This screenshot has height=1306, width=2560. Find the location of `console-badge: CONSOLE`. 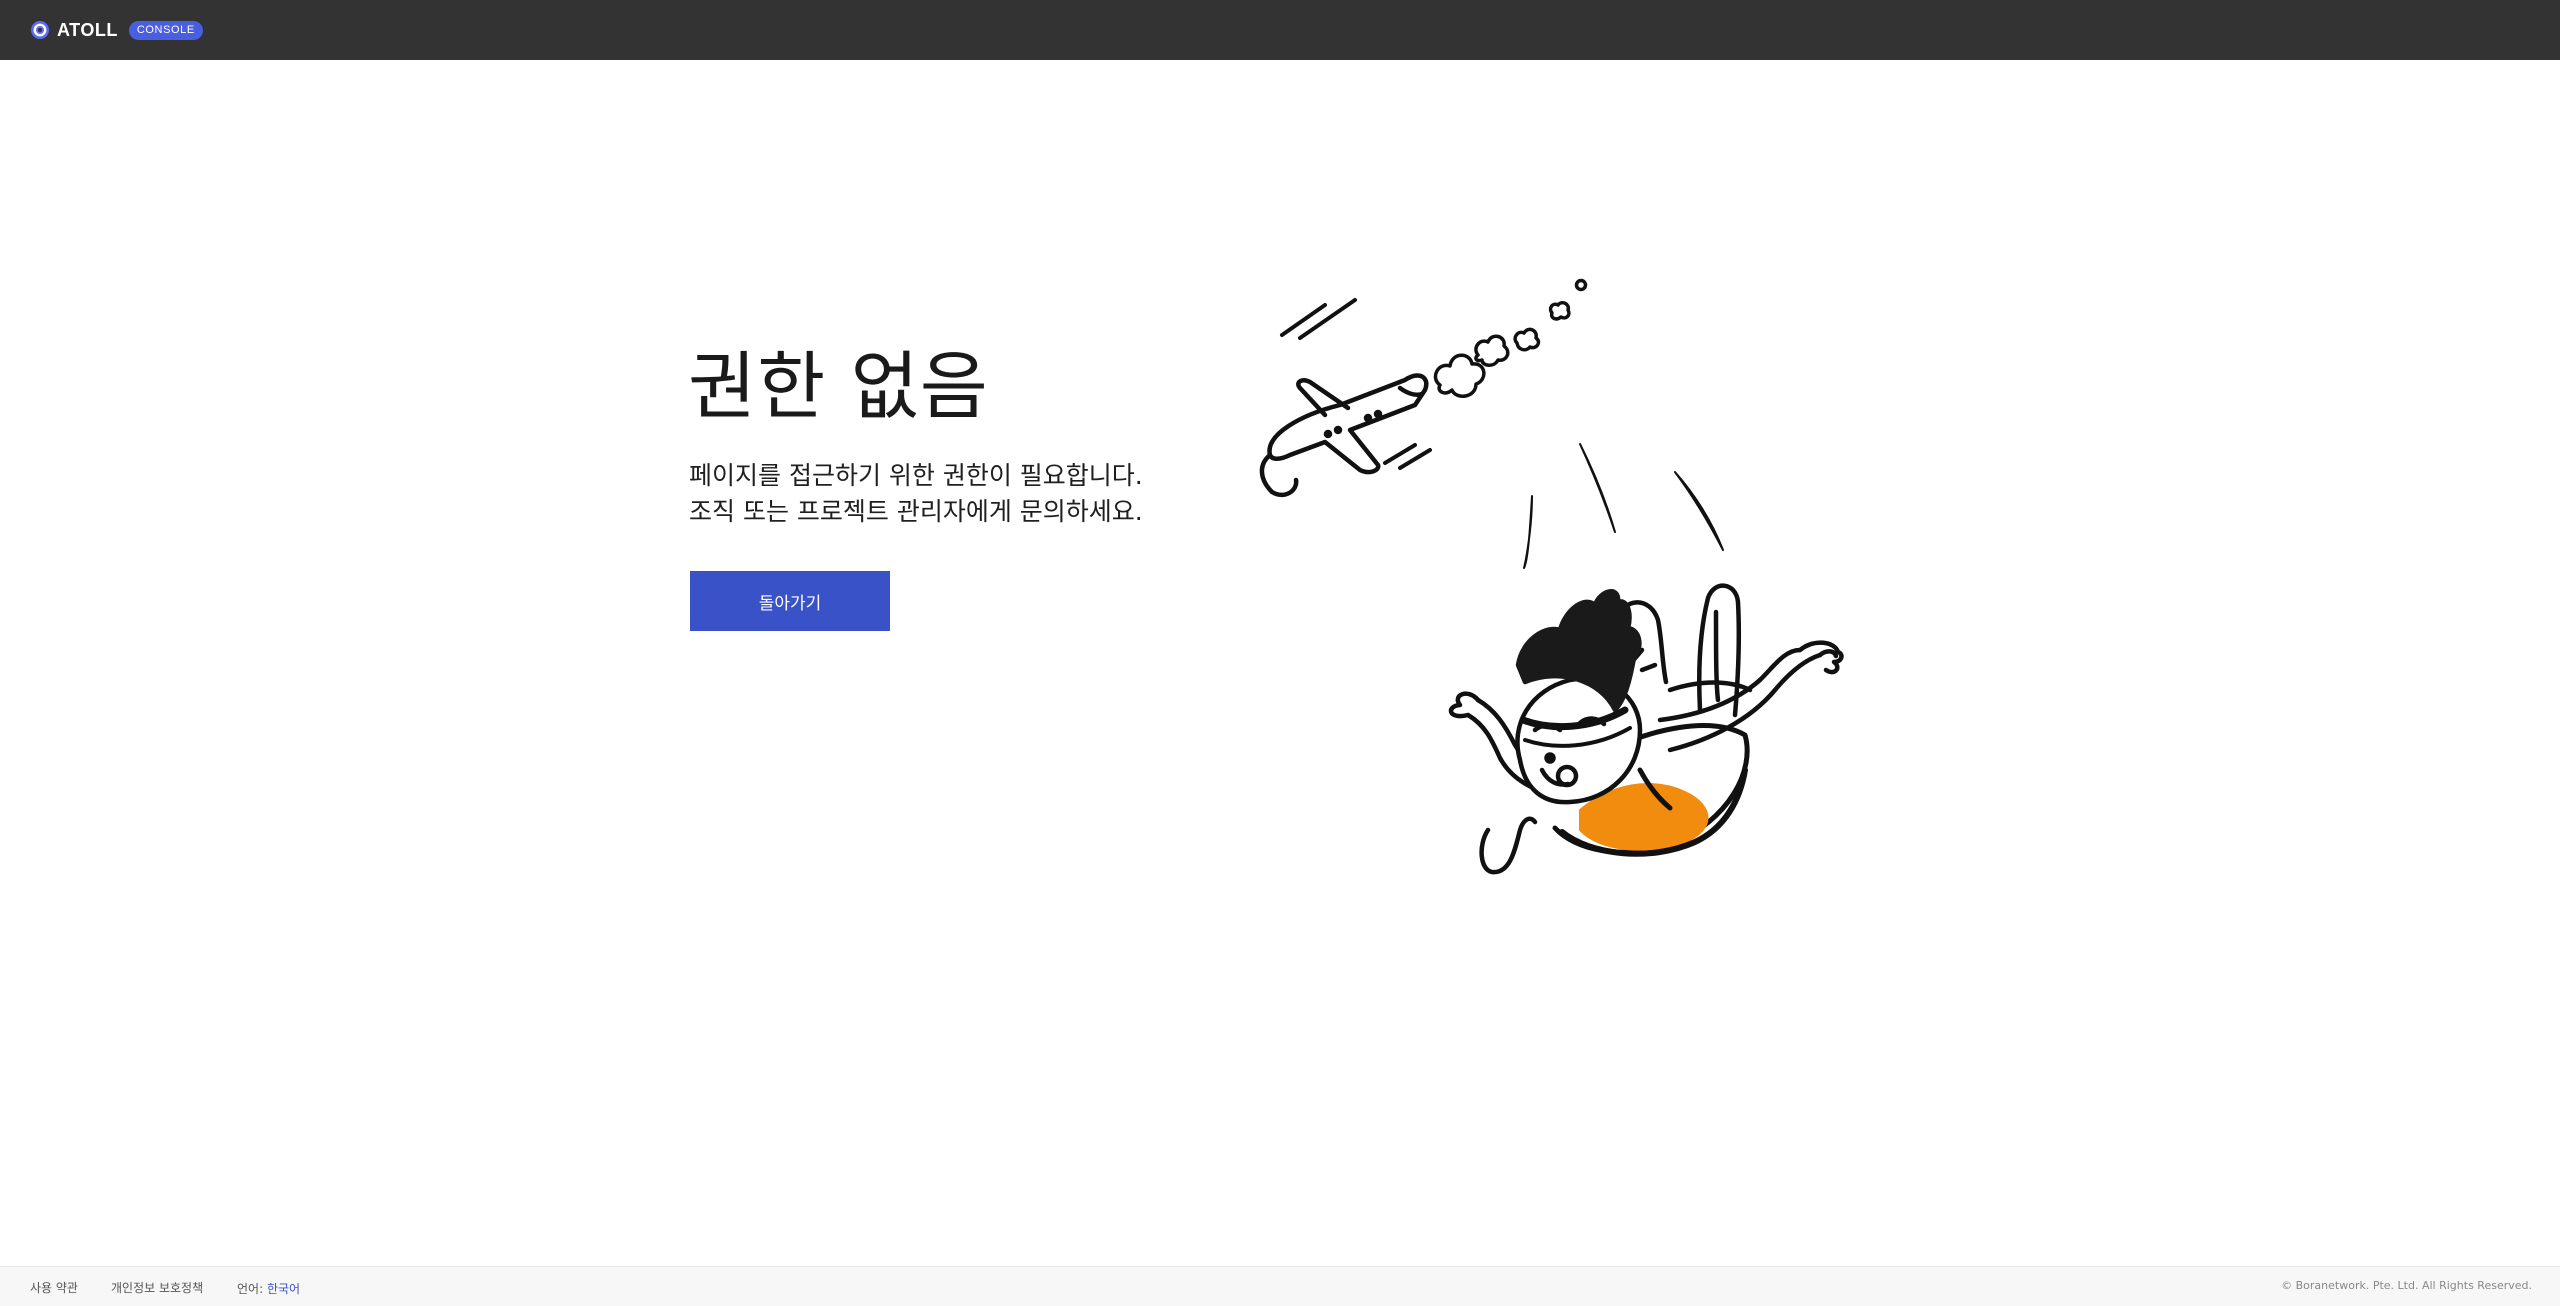

console-badge: CONSOLE is located at coordinates (165, 30).